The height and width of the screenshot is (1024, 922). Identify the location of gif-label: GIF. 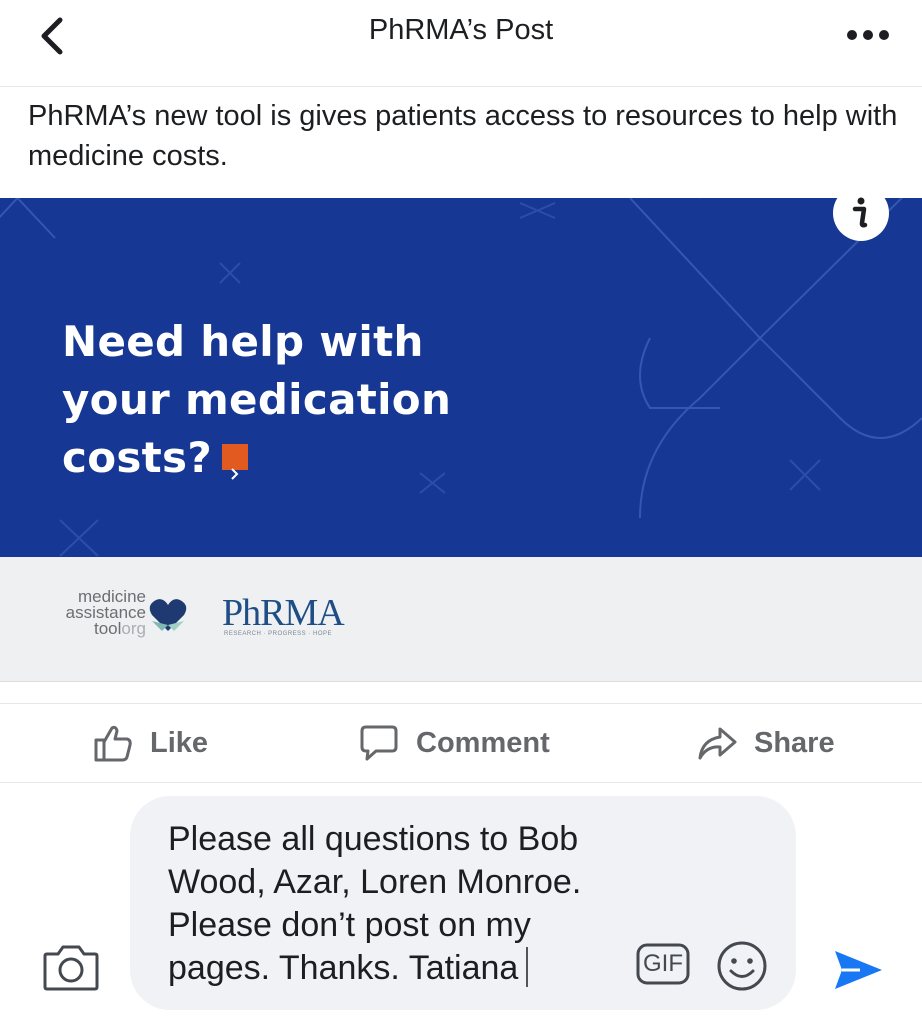
(663, 963).